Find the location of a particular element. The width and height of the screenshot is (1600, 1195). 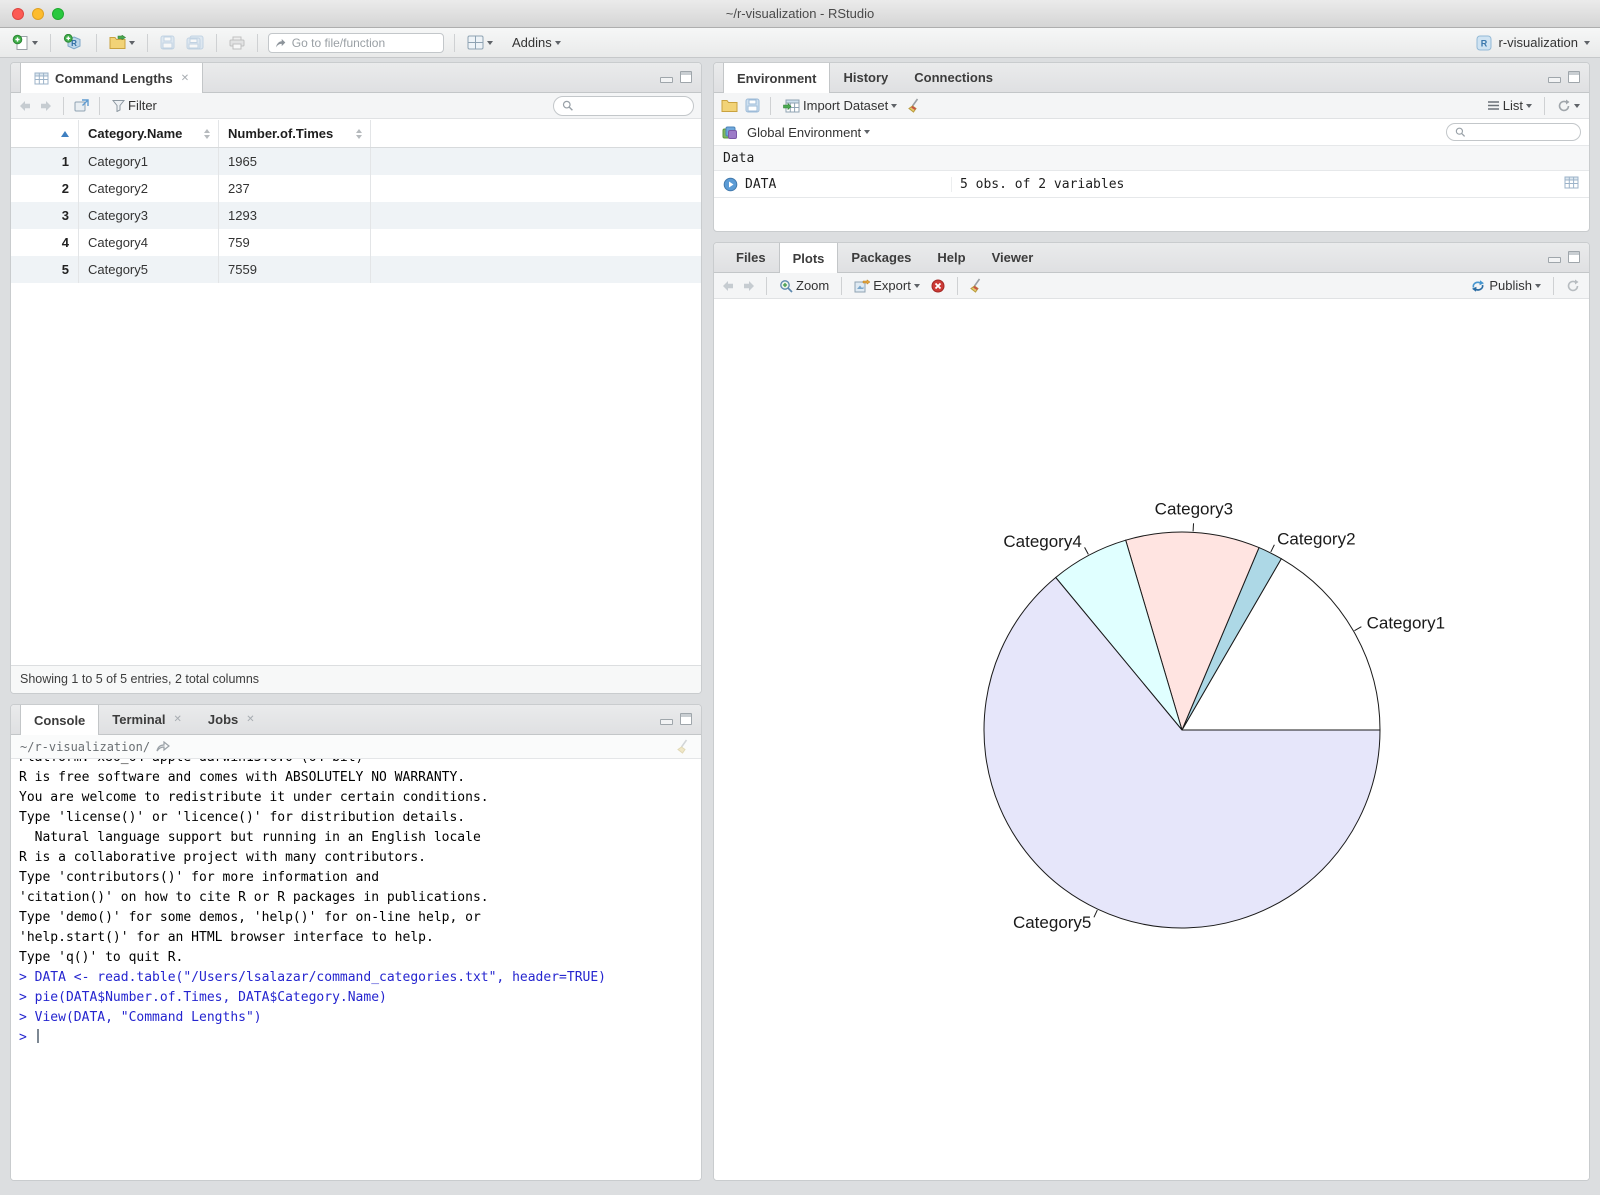

tab-plots: Plots is located at coordinates (808, 258).